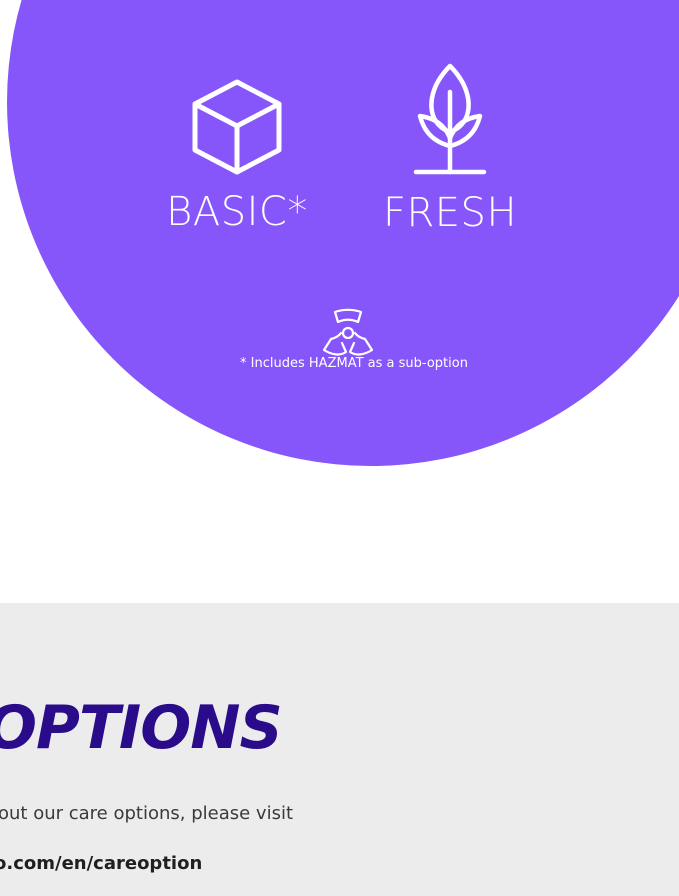  What do you see at coordinates (141, 728) in the screenshot?
I see `section-heading: OPTIONS` at bounding box center [141, 728].